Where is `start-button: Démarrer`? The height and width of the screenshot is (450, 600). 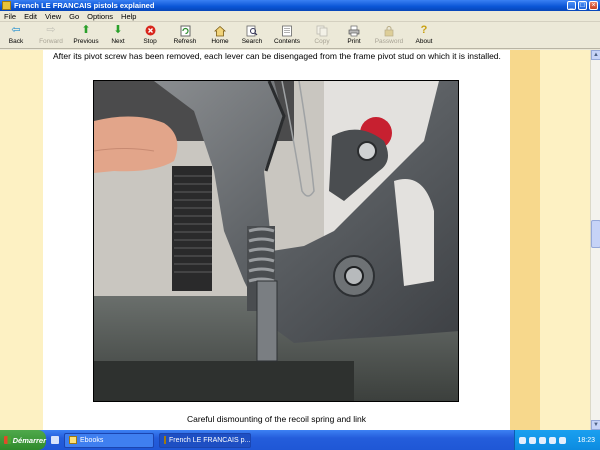 start-button: Démarrer is located at coordinates (23, 440).